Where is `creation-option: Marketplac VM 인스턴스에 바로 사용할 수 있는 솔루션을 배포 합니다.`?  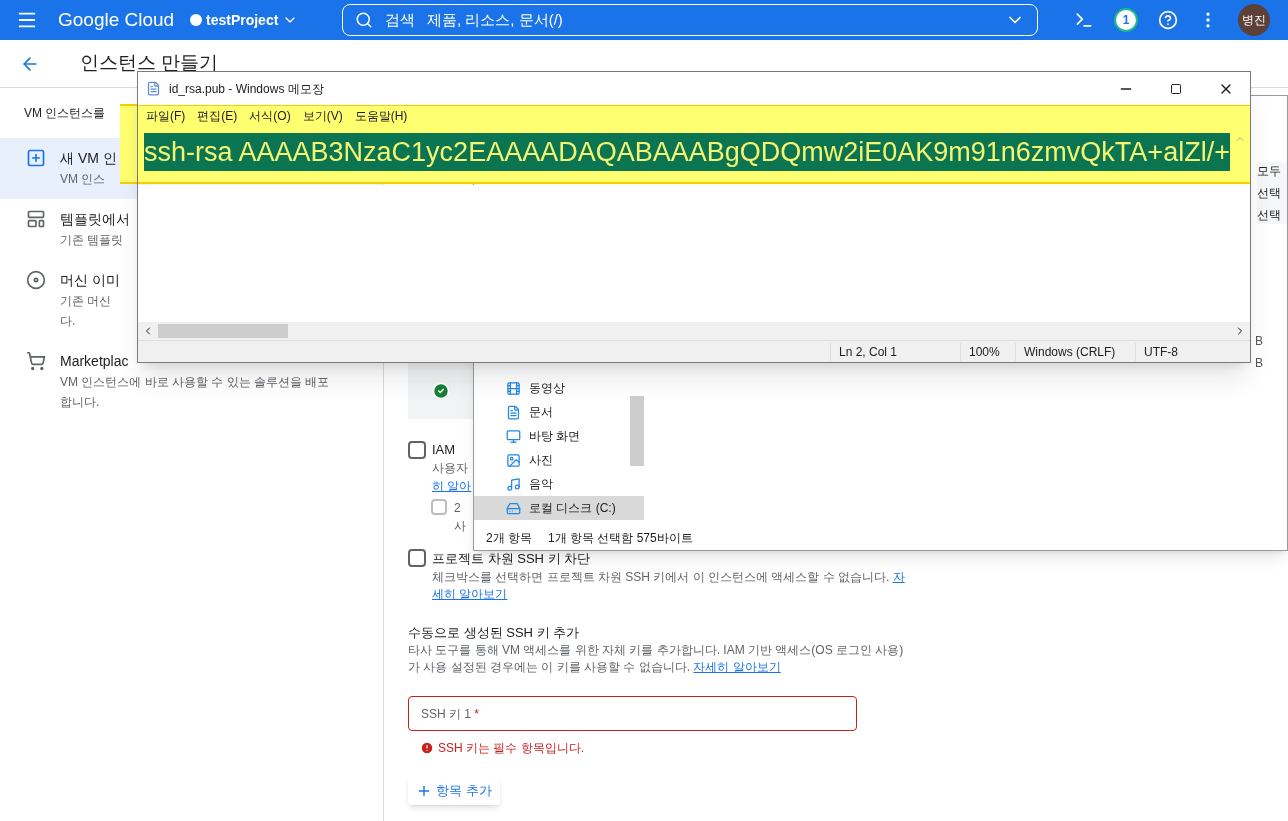 creation-option: Marketplac VM 인스턴스에 바로 사용할 수 있는 솔루션을 배포 합니다. is located at coordinates (191, 381).